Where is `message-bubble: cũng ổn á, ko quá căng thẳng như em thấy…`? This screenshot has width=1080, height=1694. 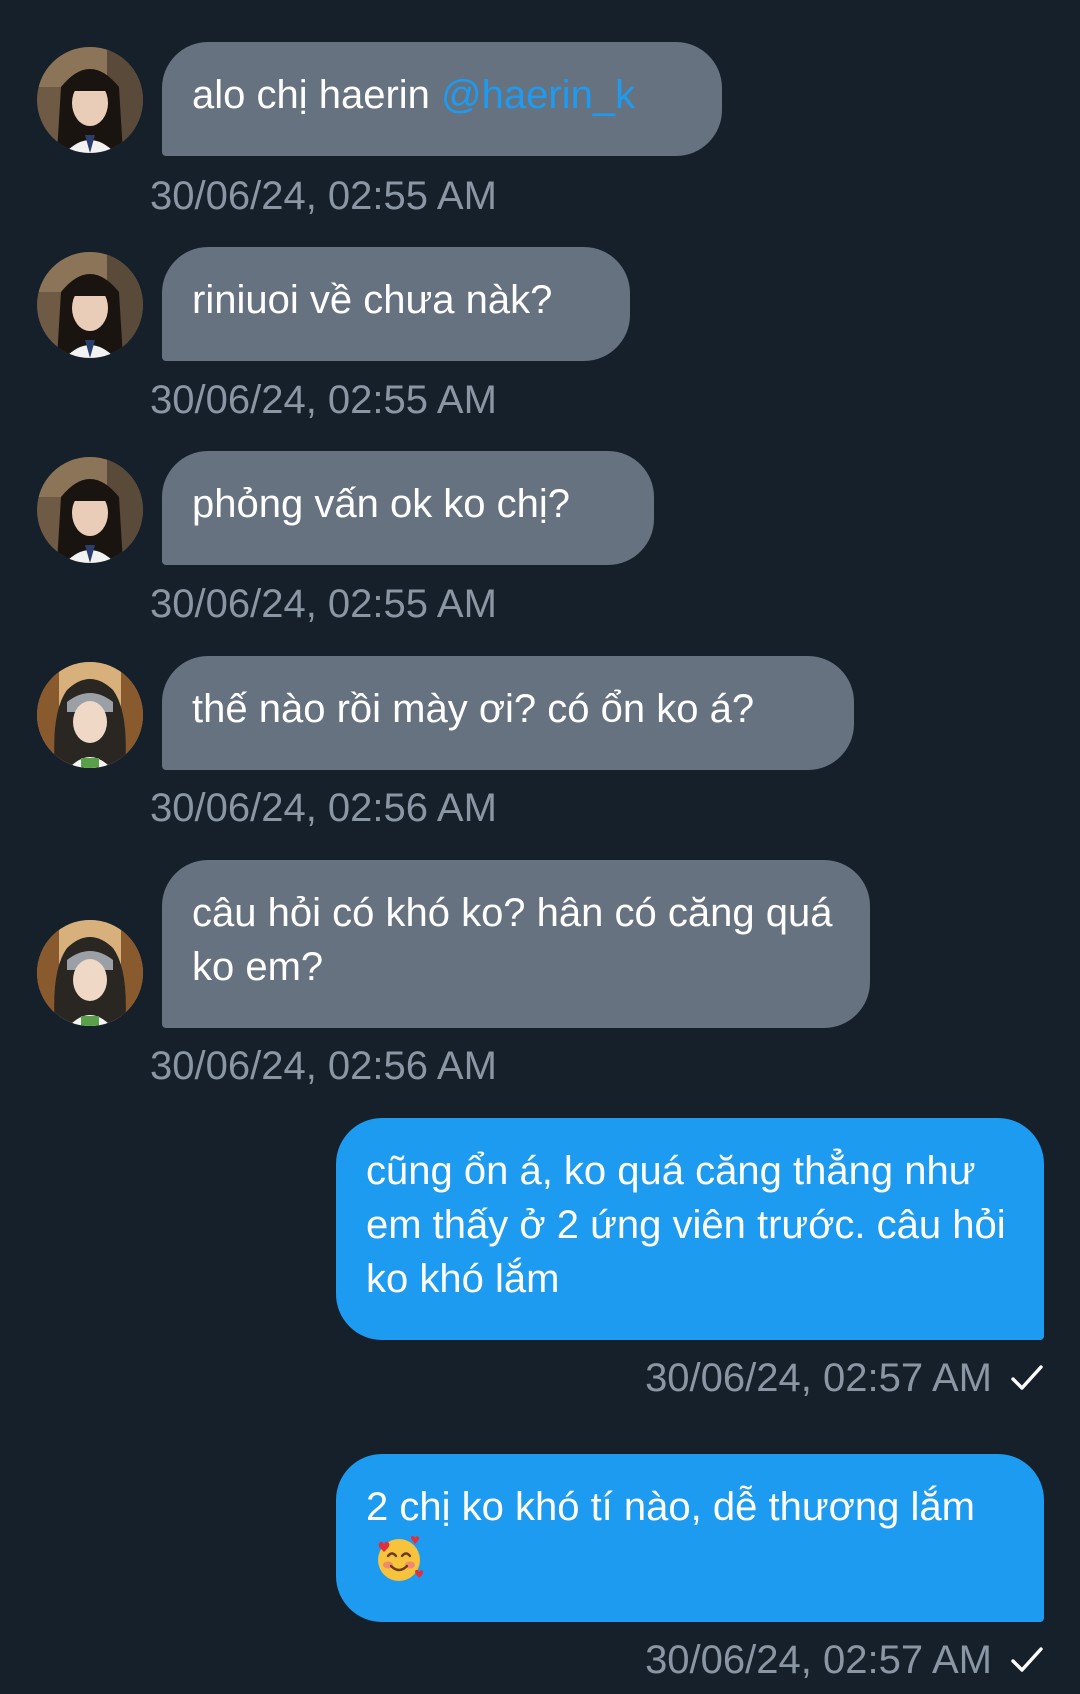 message-bubble: cũng ổn á, ko quá căng thẳng như em thấy… is located at coordinates (690, 1229).